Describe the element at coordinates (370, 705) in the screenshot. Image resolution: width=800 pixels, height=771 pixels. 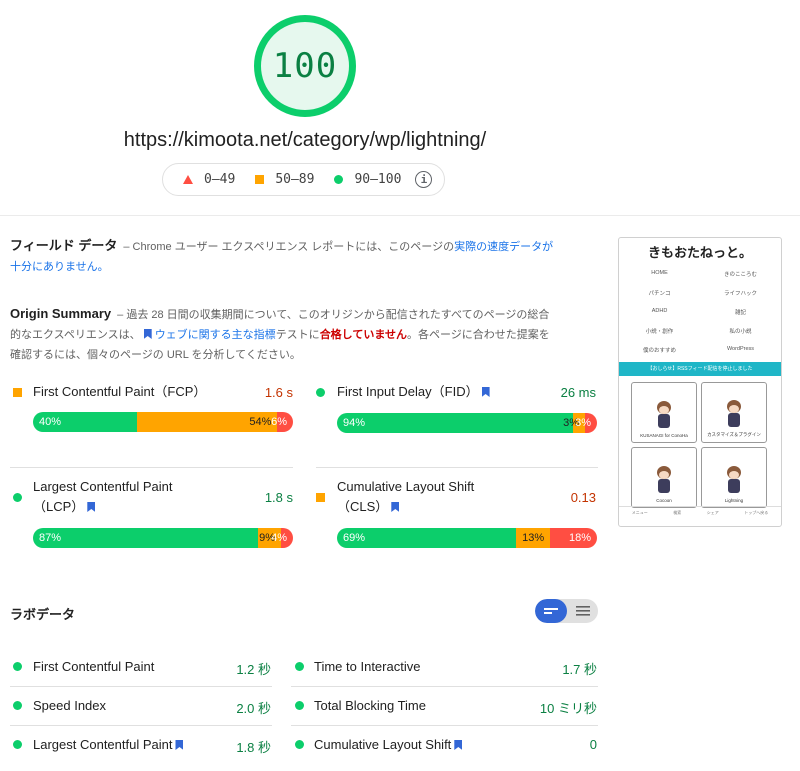
I see `lab-tbt-label: Total Blocking Time` at that location.